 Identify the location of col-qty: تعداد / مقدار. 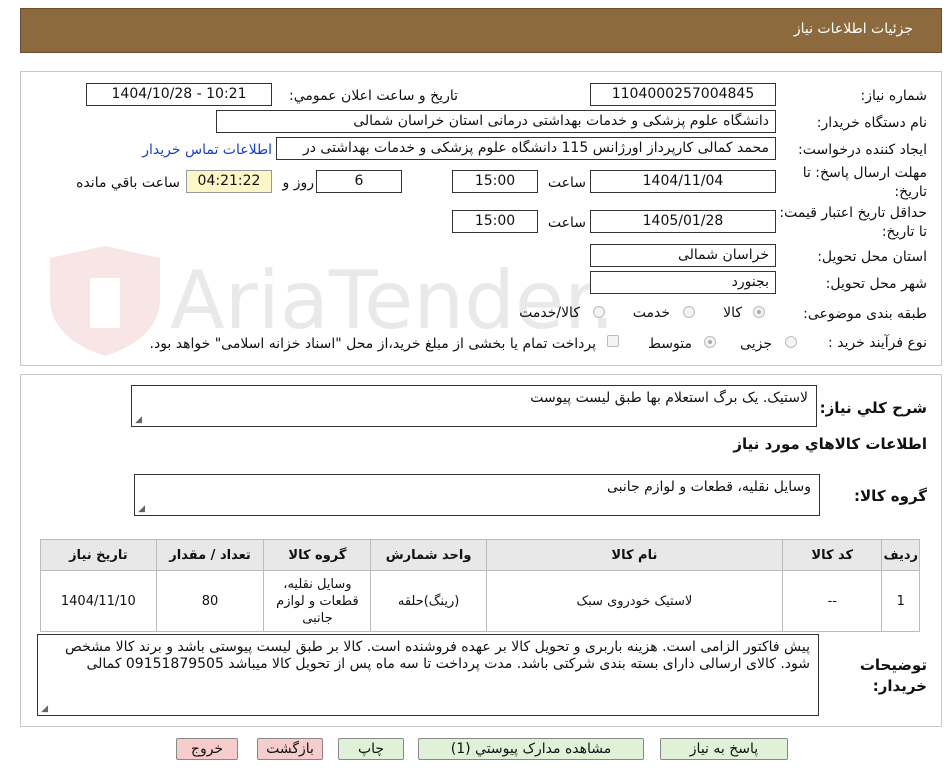
(210, 555).